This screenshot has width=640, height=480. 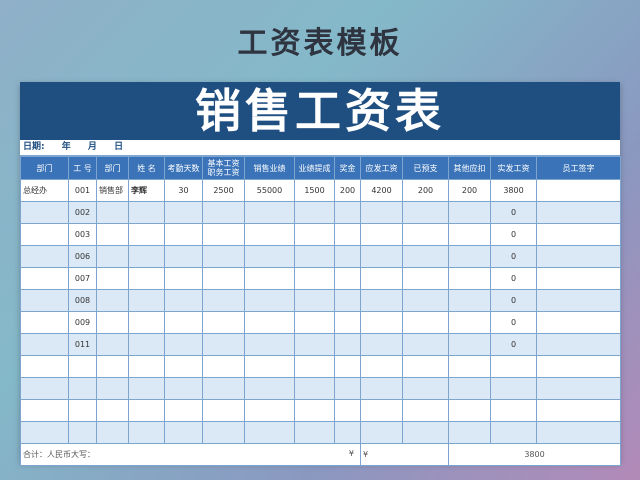 What do you see at coordinates (183, 190) in the screenshot?
I see `table-cell: 30` at bounding box center [183, 190].